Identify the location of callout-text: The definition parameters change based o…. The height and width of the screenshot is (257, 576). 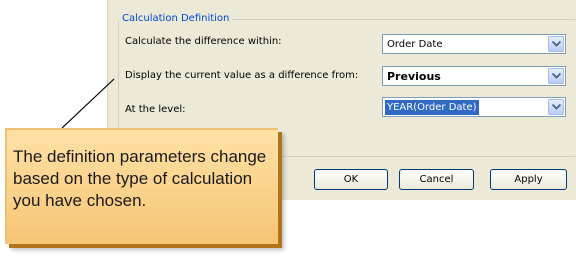
(140, 178).